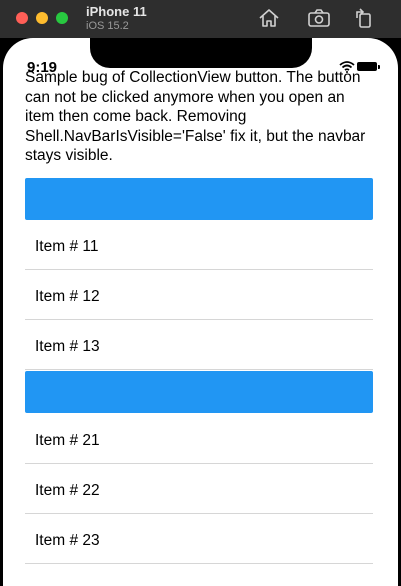 The image size is (401, 586). I want to click on zoom-window-button, so click(62, 18).